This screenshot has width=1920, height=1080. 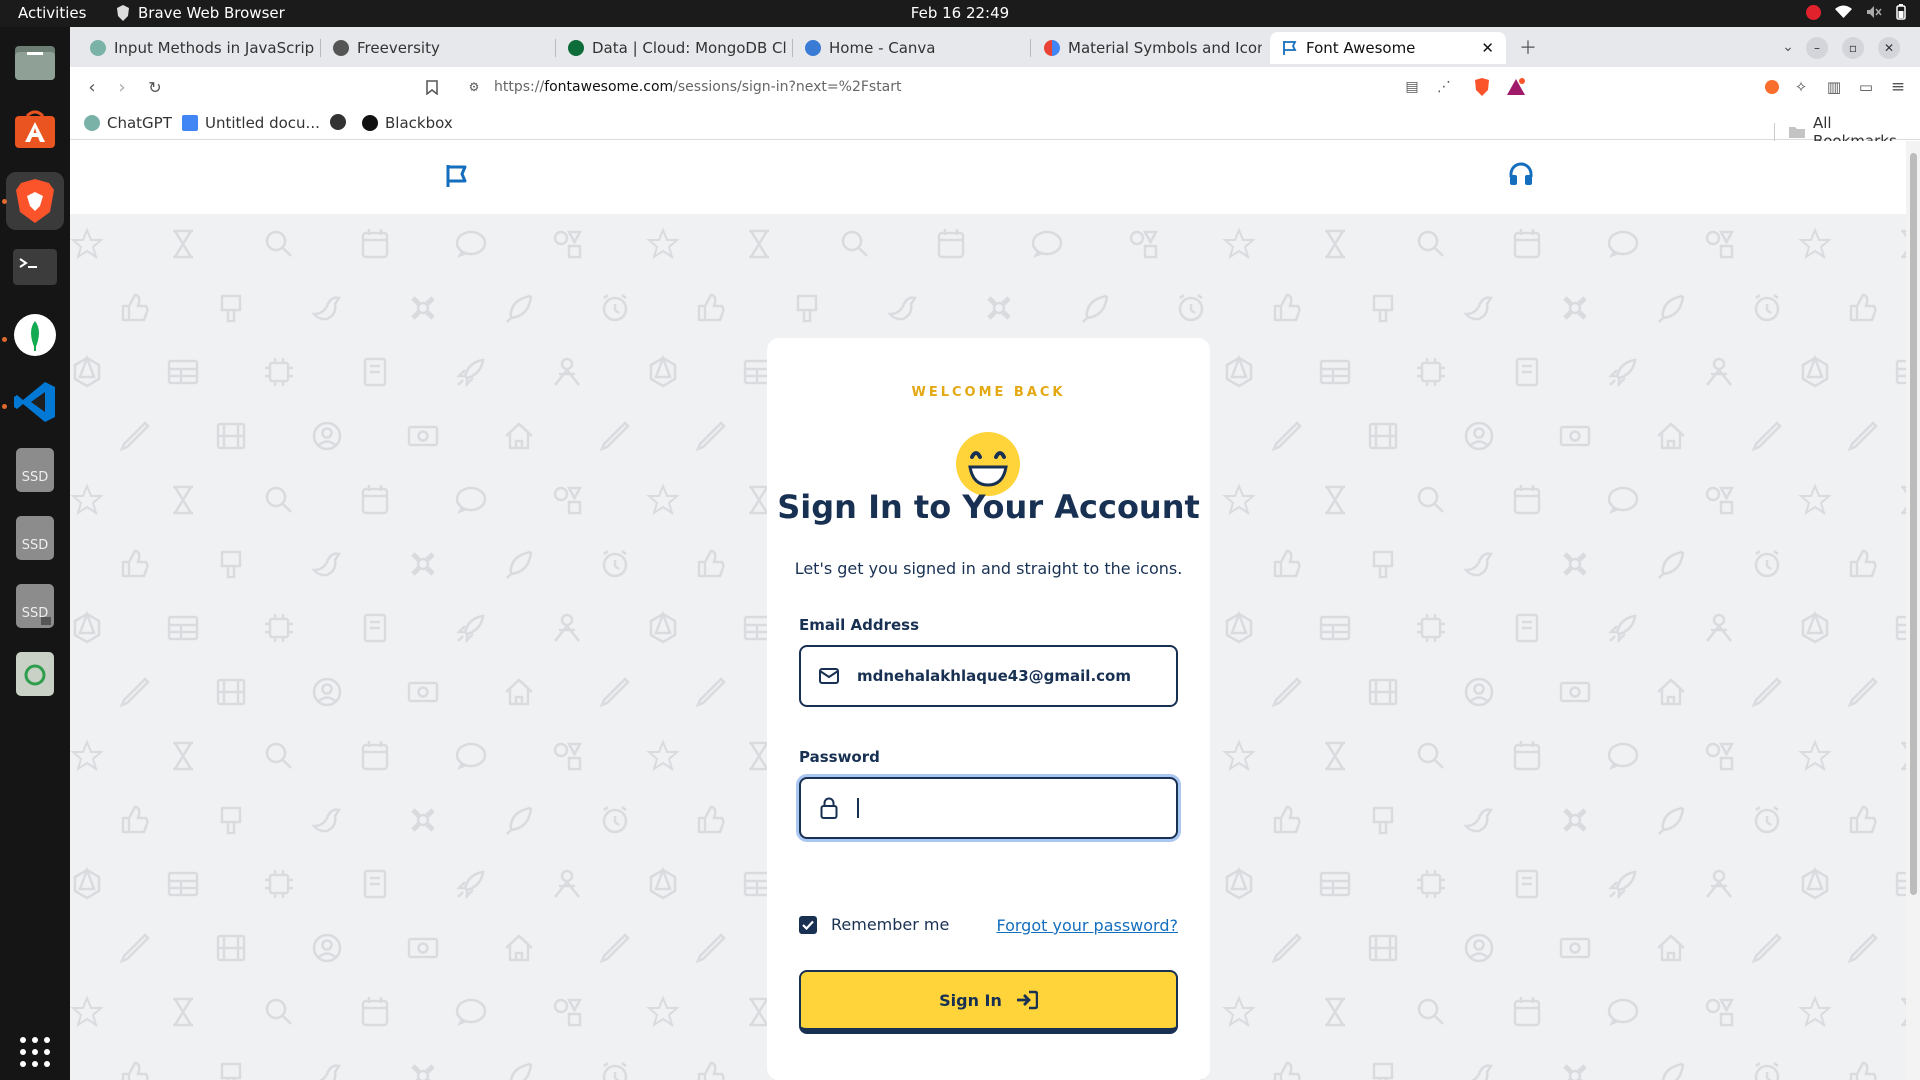 I want to click on bookmark-blackbox: Blackbox, so click(x=407, y=123).